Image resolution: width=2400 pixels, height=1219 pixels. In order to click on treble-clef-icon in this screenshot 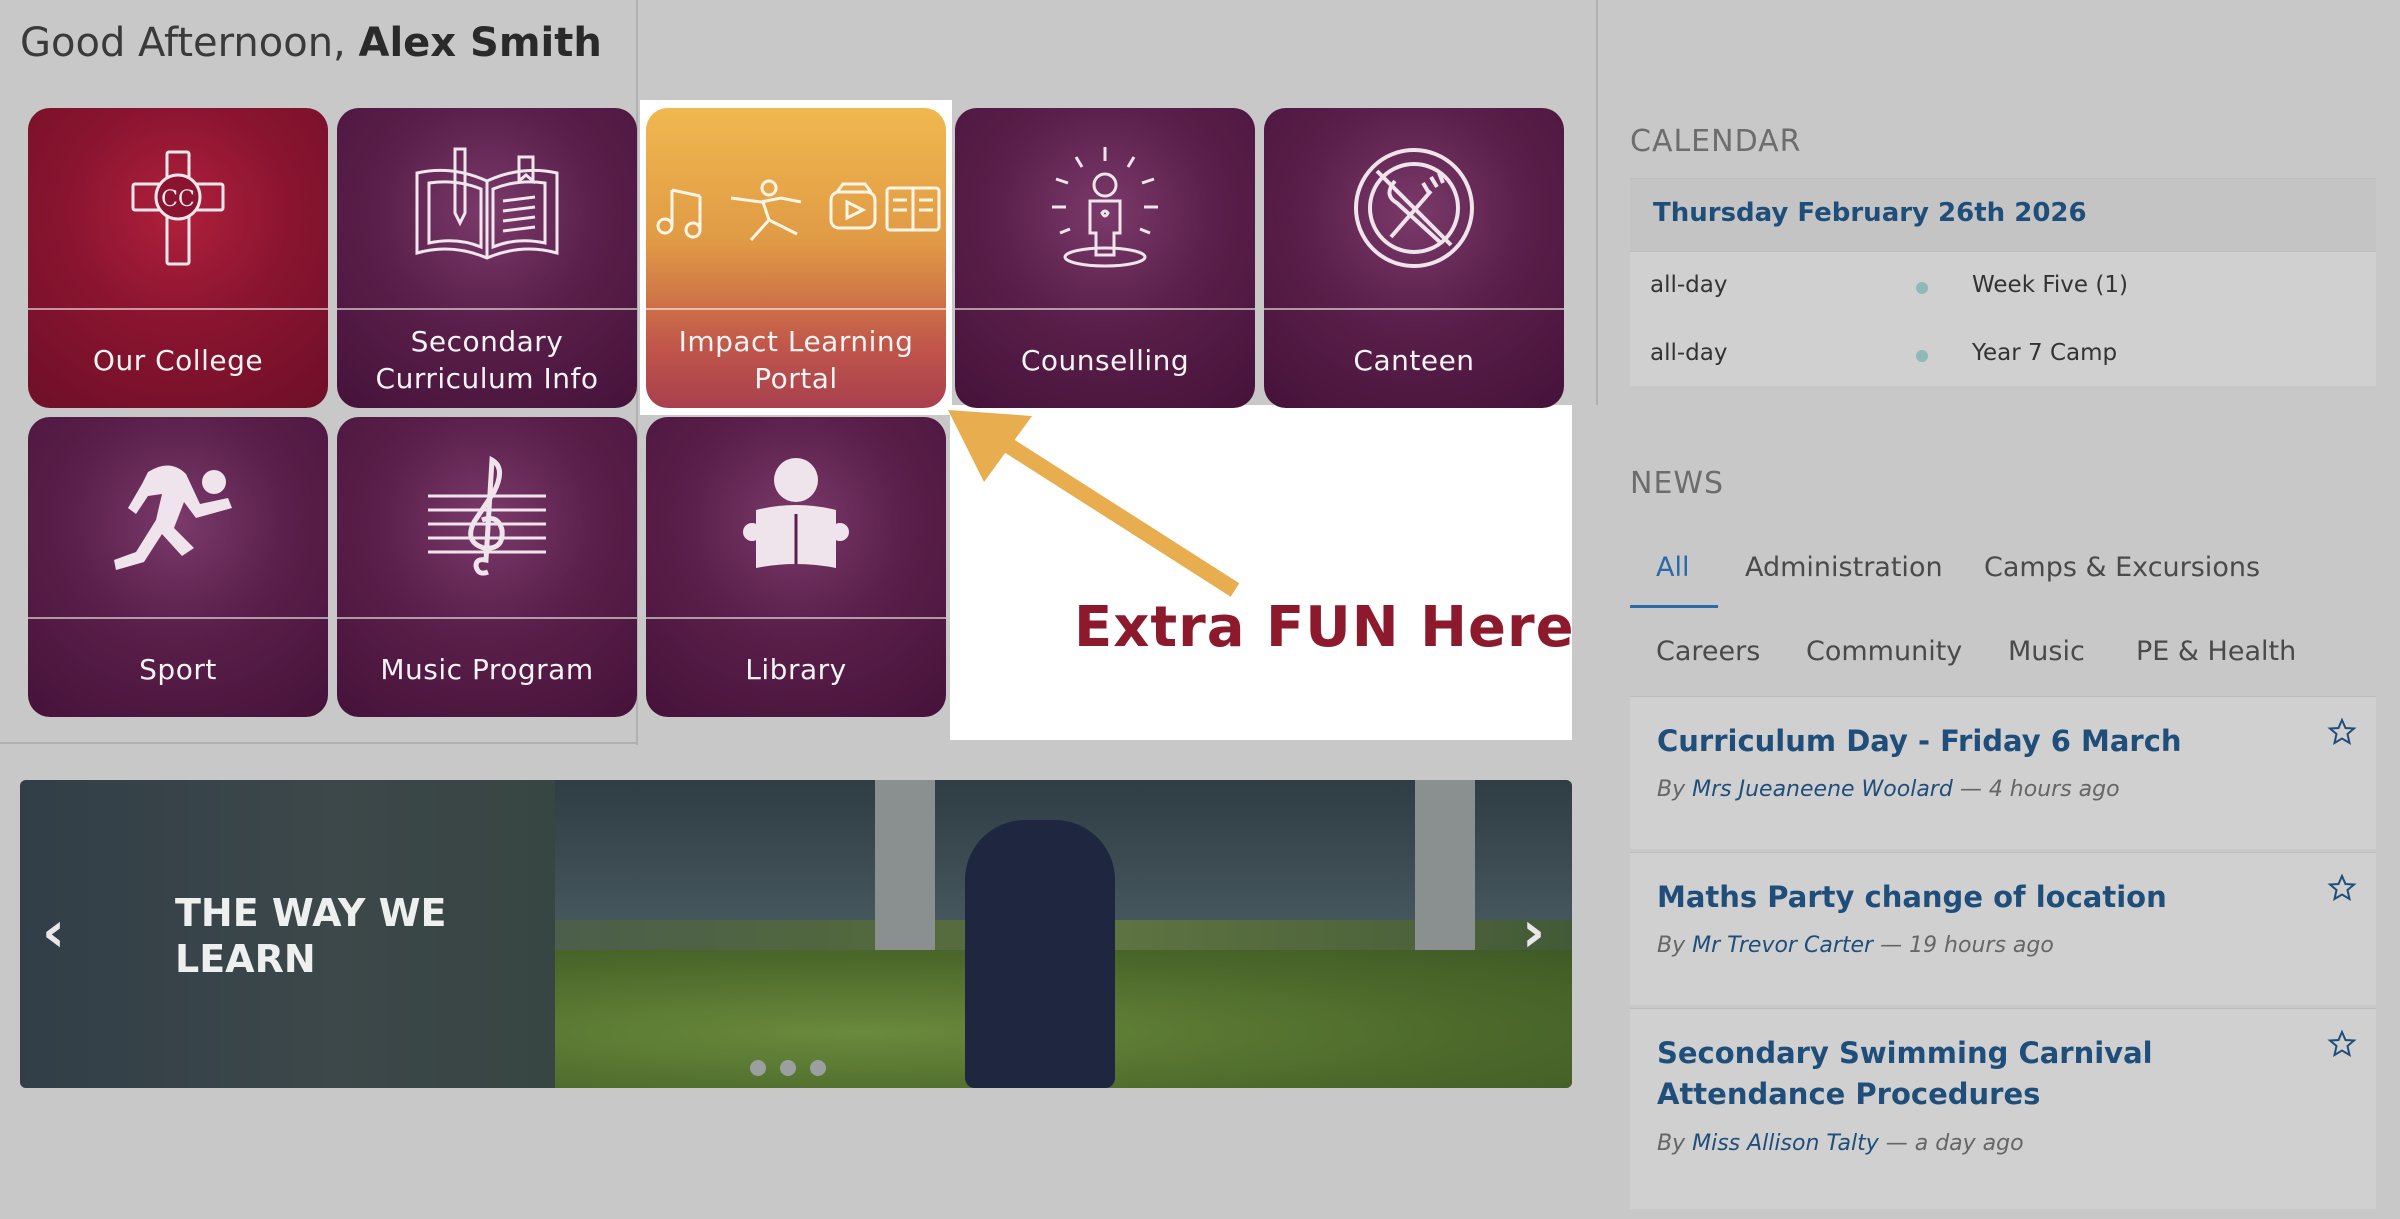, I will do `click(487, 517)`.